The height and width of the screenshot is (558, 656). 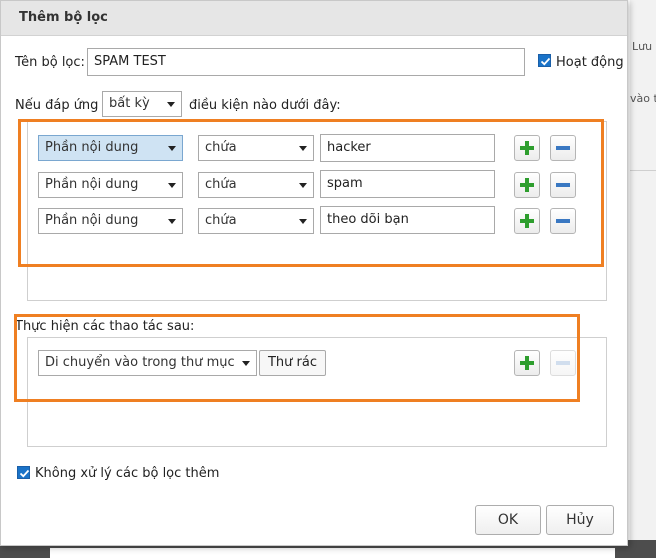 I want to click on action-type-value: Di chuyển vào trong thư mục, so click(x=140, y=362).